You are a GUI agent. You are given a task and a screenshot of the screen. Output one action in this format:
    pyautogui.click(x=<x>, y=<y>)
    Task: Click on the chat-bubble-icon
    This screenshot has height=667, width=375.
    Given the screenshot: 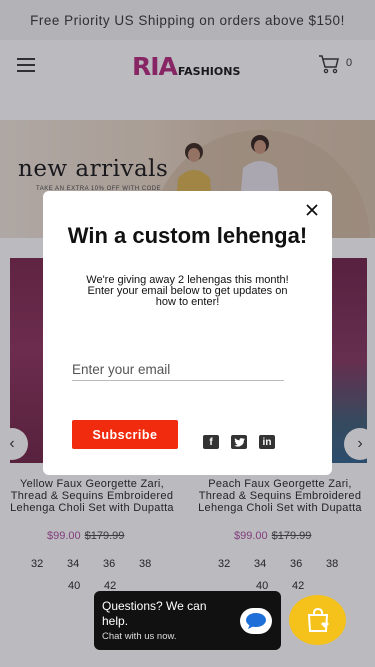 What is the action you would take?
    pyautogui.click(x=256, y=621)
    